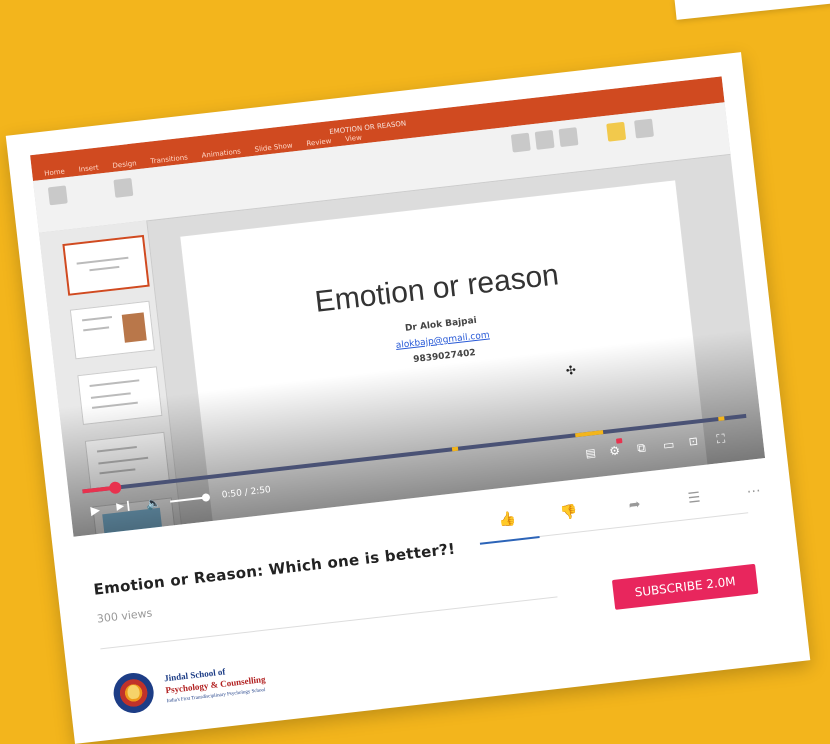  I want to click on volume-knob, so click(206, 497).